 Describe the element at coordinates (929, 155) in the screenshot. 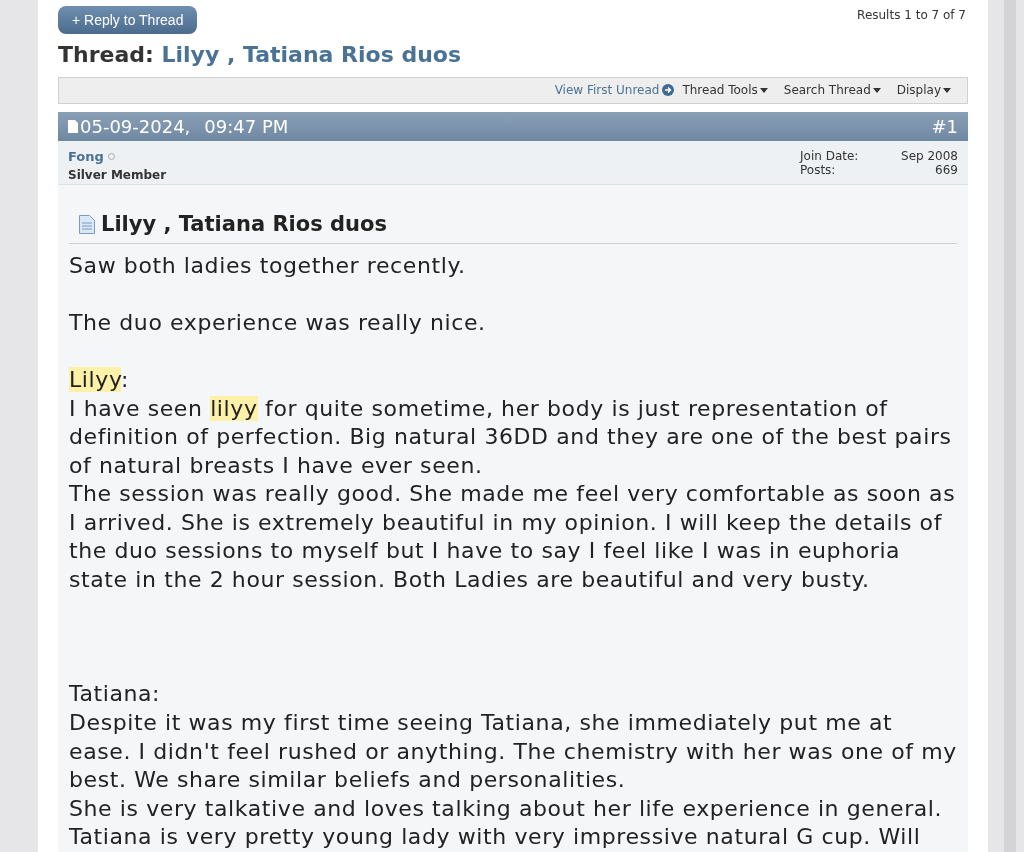

I see `stat-value: Sep 2008` at that location.